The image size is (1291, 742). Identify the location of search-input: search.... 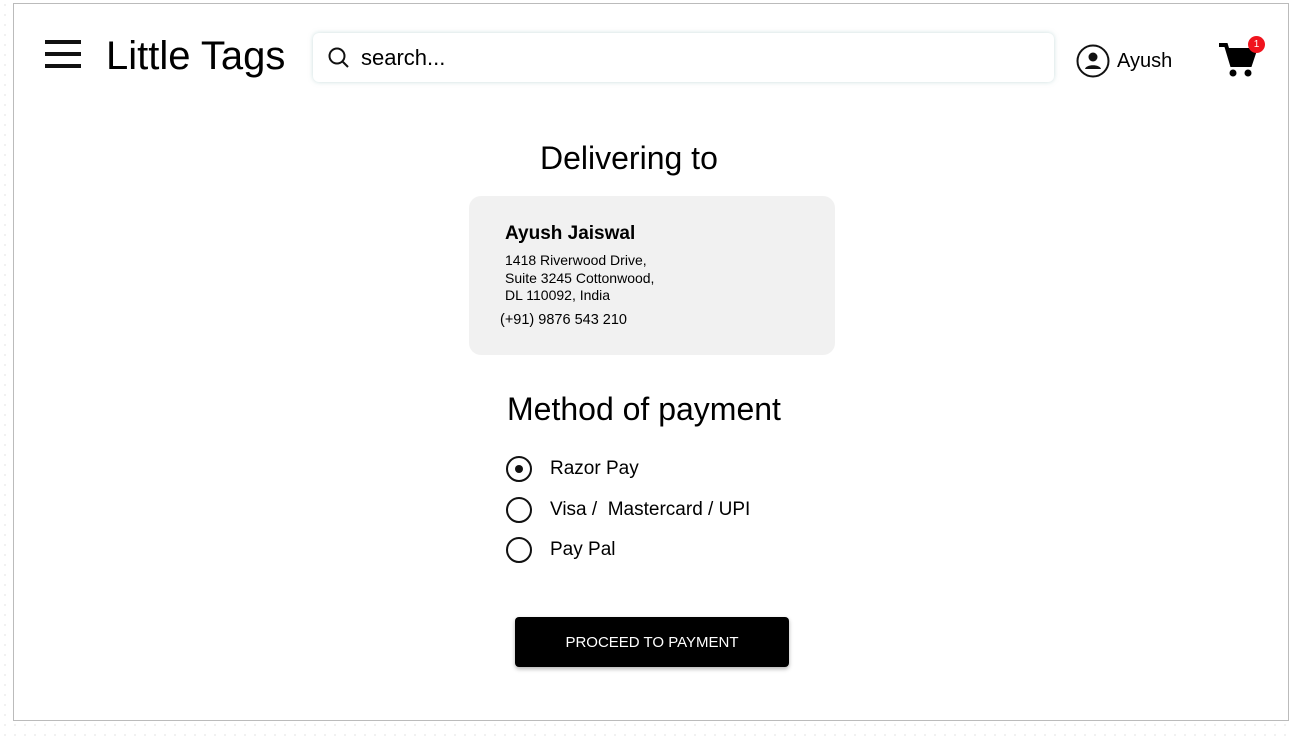
(683, 57).